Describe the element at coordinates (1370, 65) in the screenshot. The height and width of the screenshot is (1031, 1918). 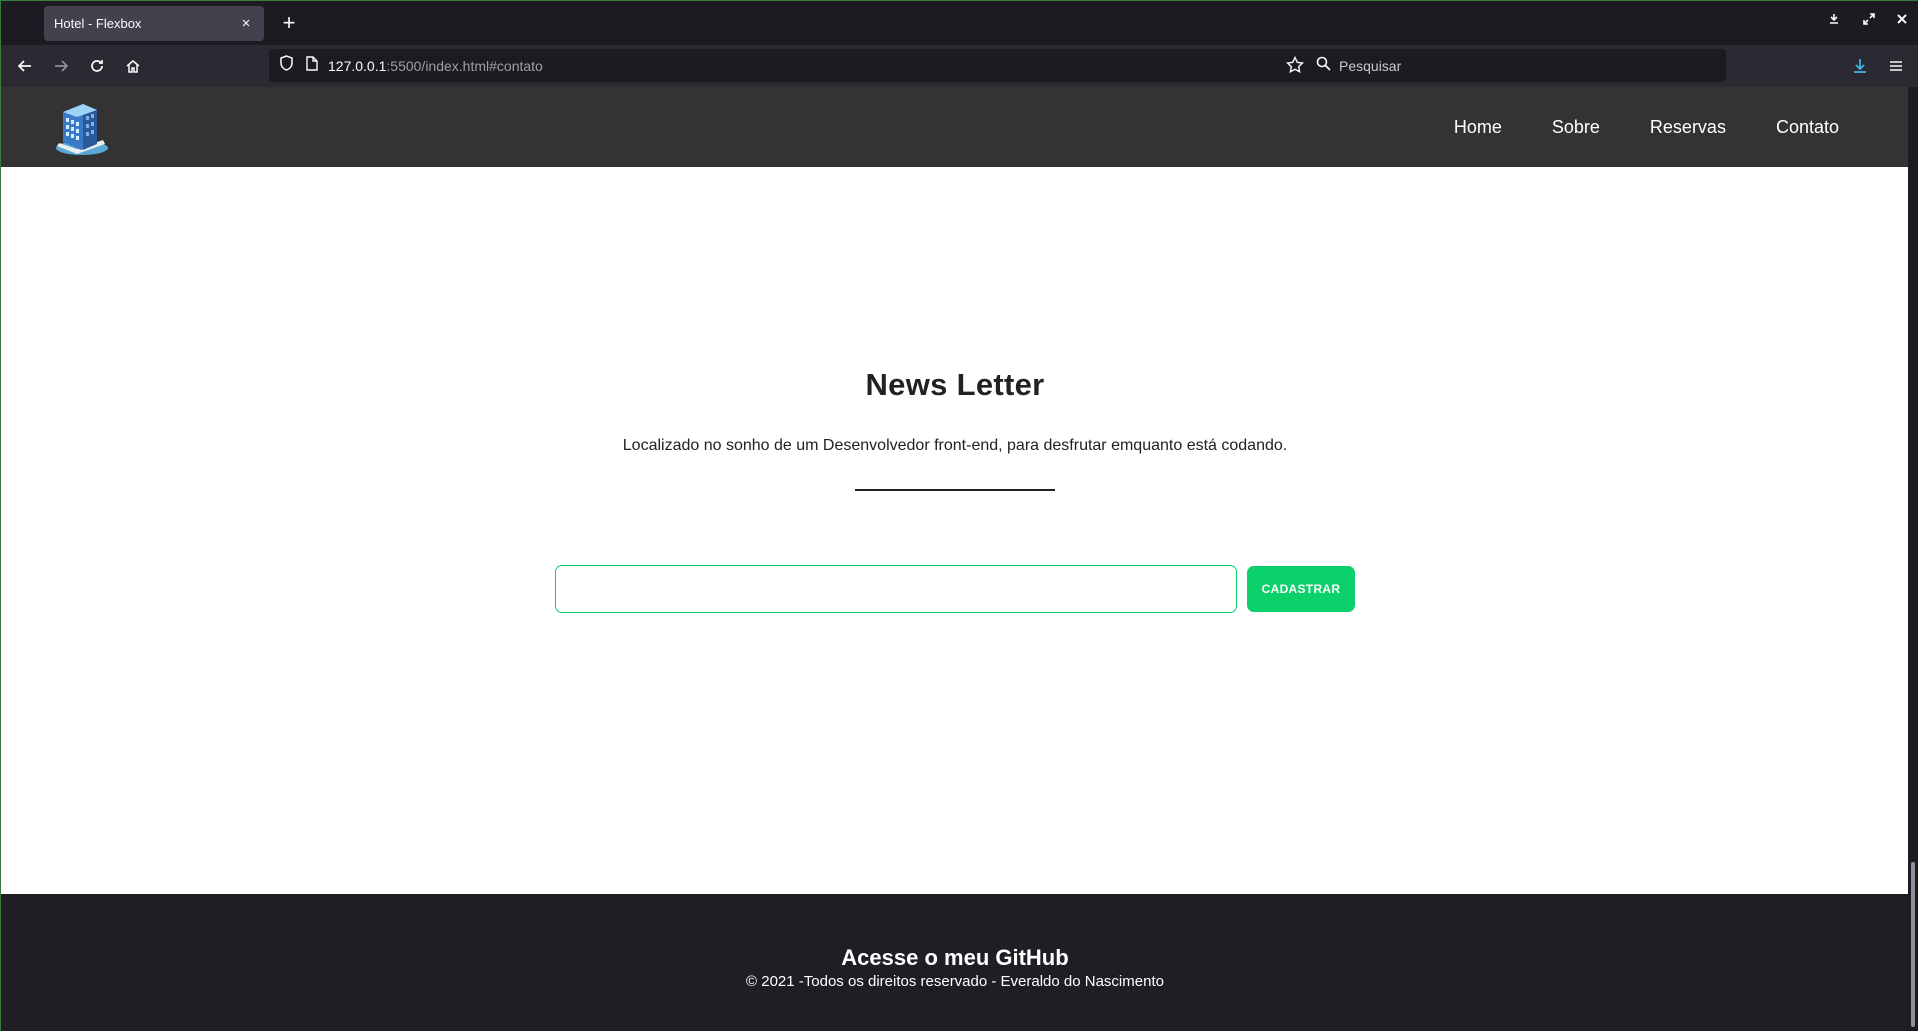
I see `search-placeholder: Pesquisar` at that location.